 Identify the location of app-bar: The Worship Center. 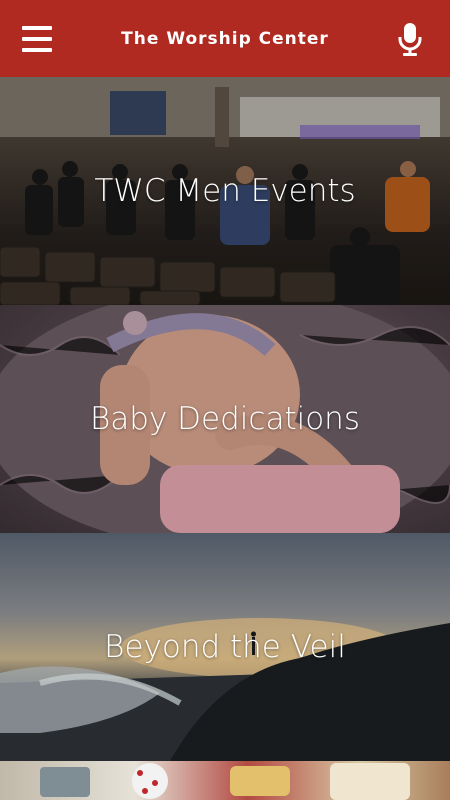
(225, 38).